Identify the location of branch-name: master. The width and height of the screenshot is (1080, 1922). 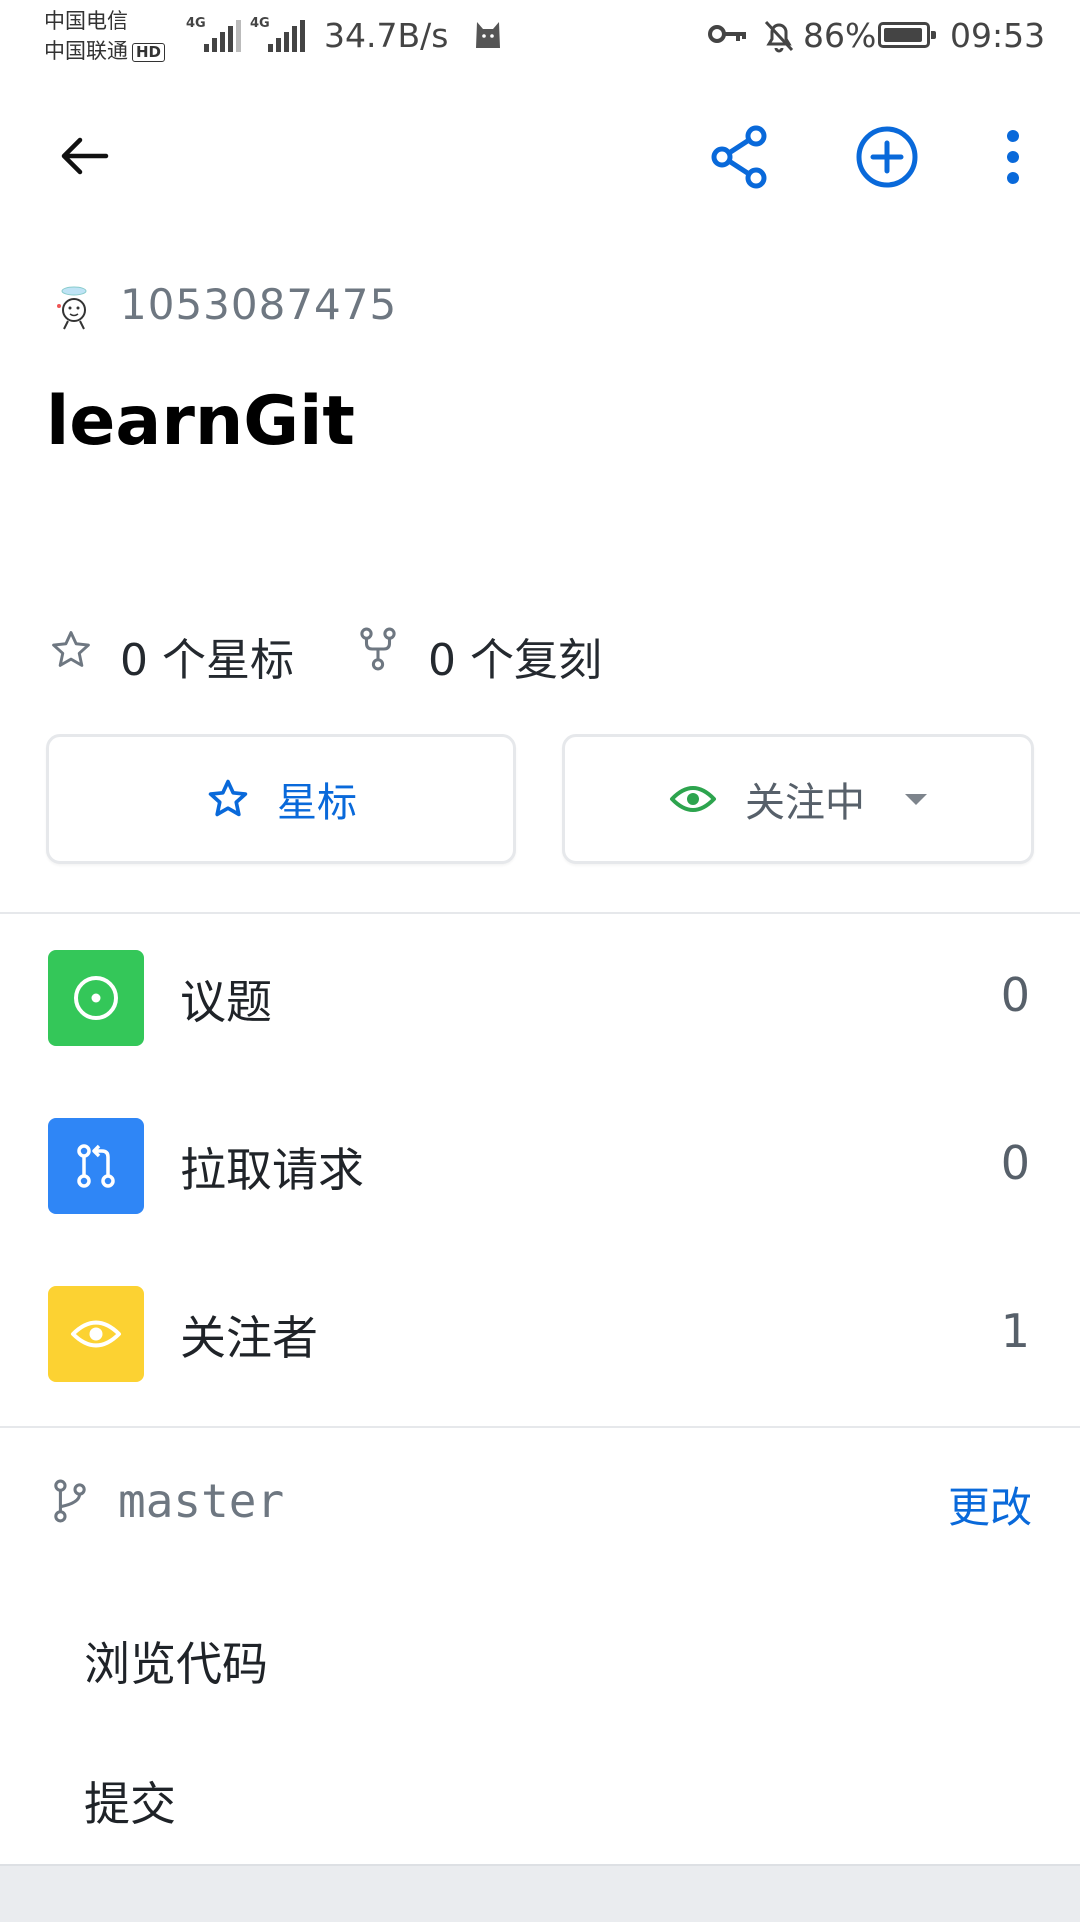
(201, 1501).